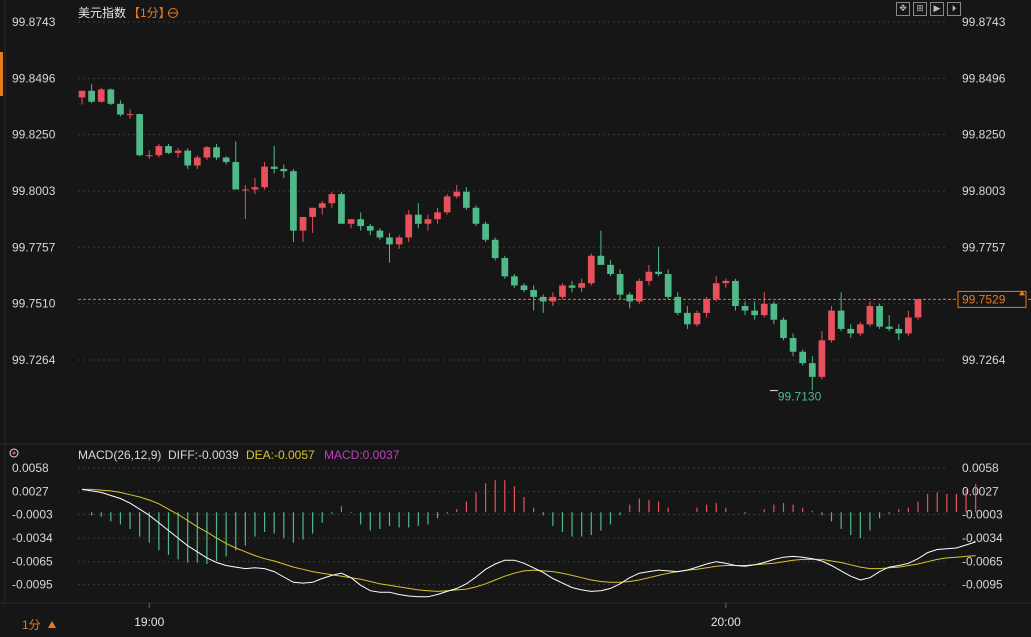 This screenshot has width=1031, height=637. What do you see at coordinates (34, 22) in the screenshot?
I see `price-tick-left: 99.8743` at bounding box center [34, 22].